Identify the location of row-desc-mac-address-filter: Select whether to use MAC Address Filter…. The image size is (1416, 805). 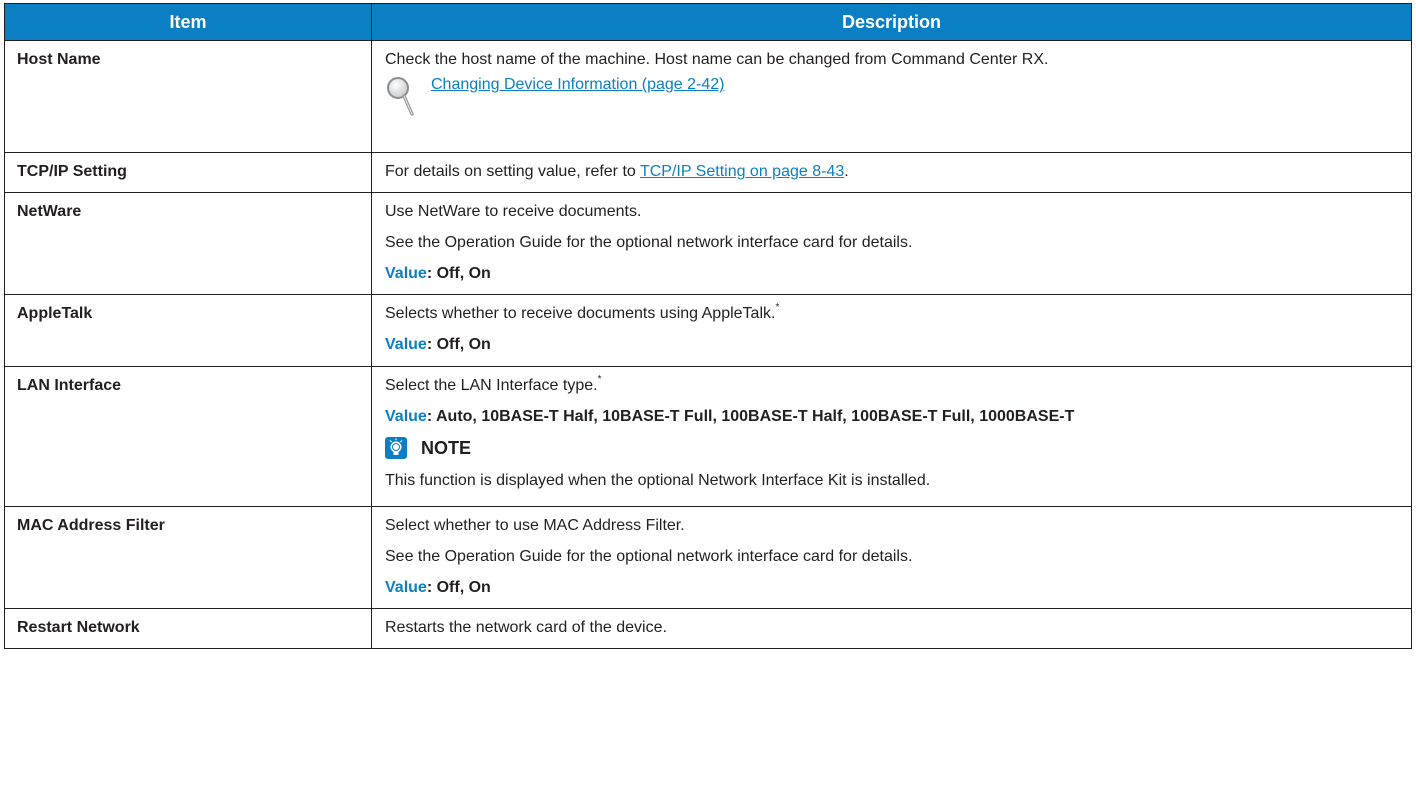
(891, 557).